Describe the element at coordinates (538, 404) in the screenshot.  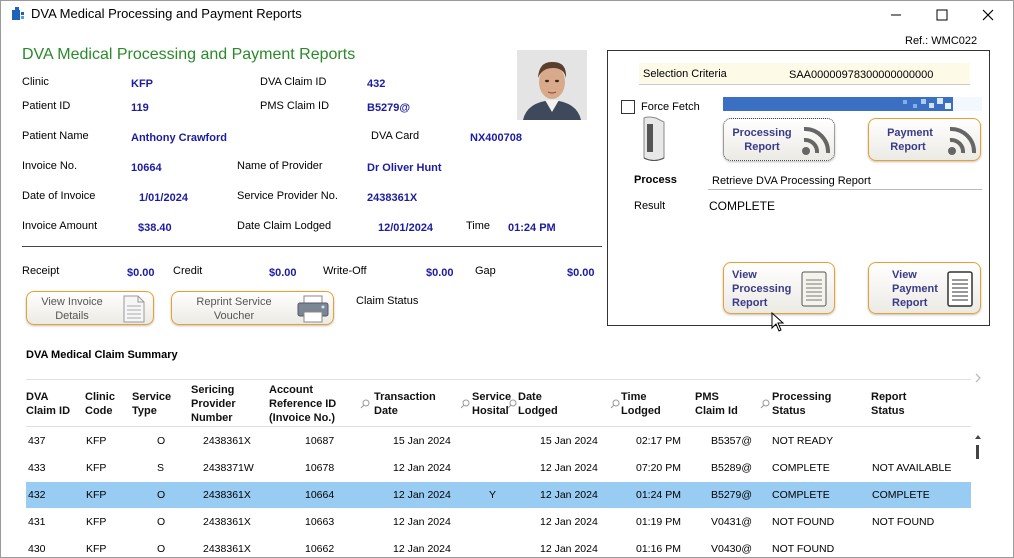
I see `column-header-date-lodged: Date Lodged` at that location.